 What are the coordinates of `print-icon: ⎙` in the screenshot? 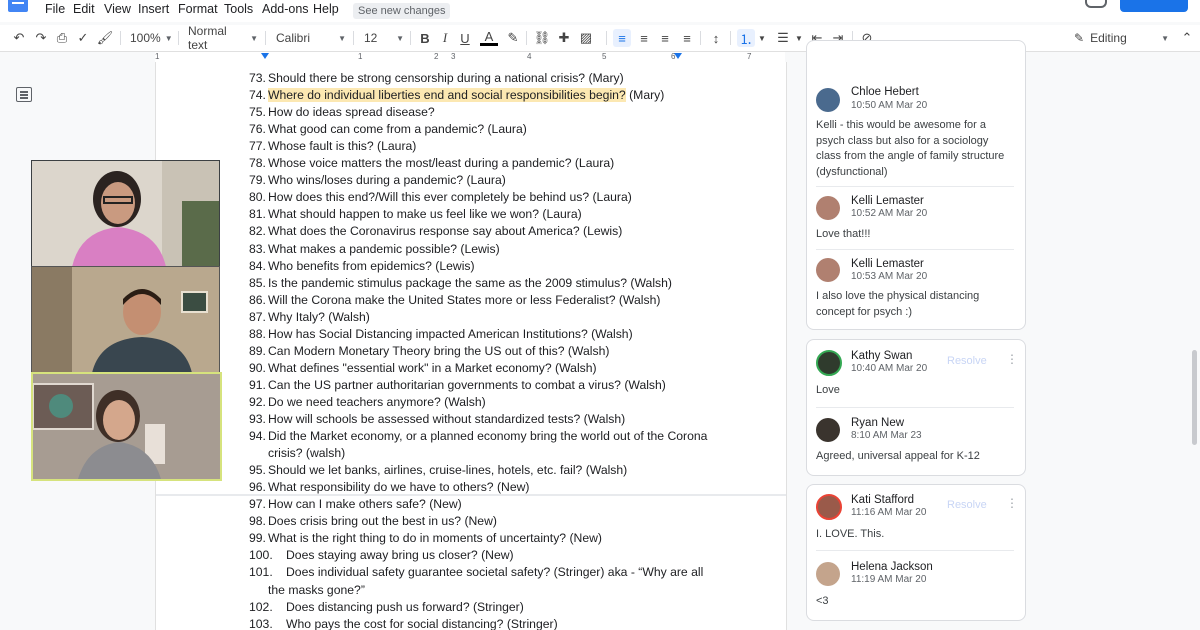 It's located at (62, 38).